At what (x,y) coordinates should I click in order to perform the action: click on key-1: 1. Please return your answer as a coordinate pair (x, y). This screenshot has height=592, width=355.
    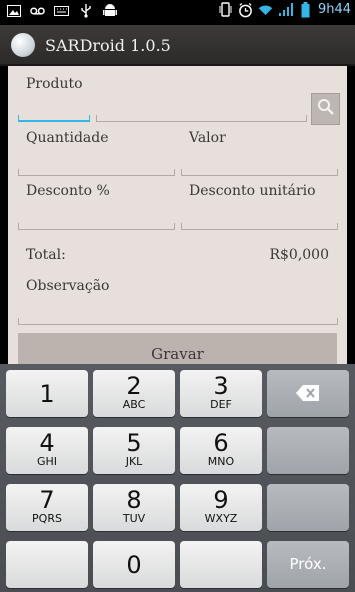
    Looking at the image, I should click on (47, 393).